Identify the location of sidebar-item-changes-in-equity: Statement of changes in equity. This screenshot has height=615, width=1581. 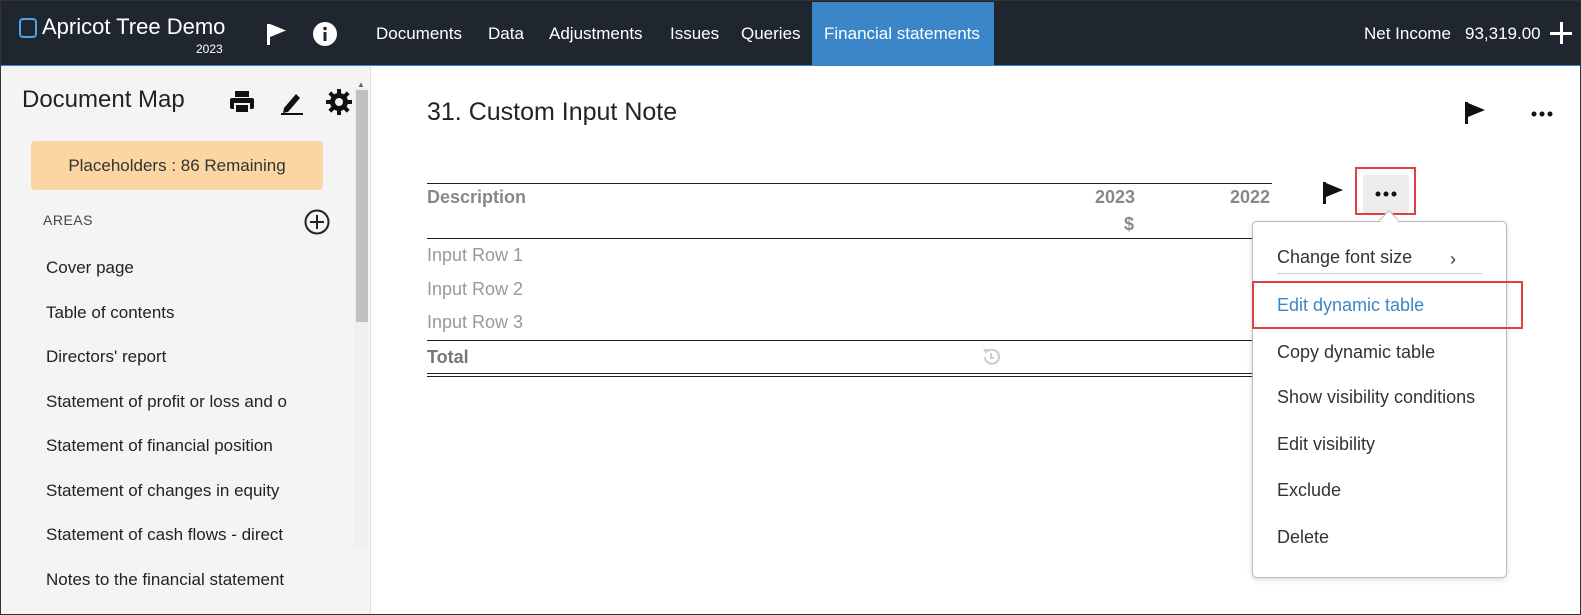
(196, 491).